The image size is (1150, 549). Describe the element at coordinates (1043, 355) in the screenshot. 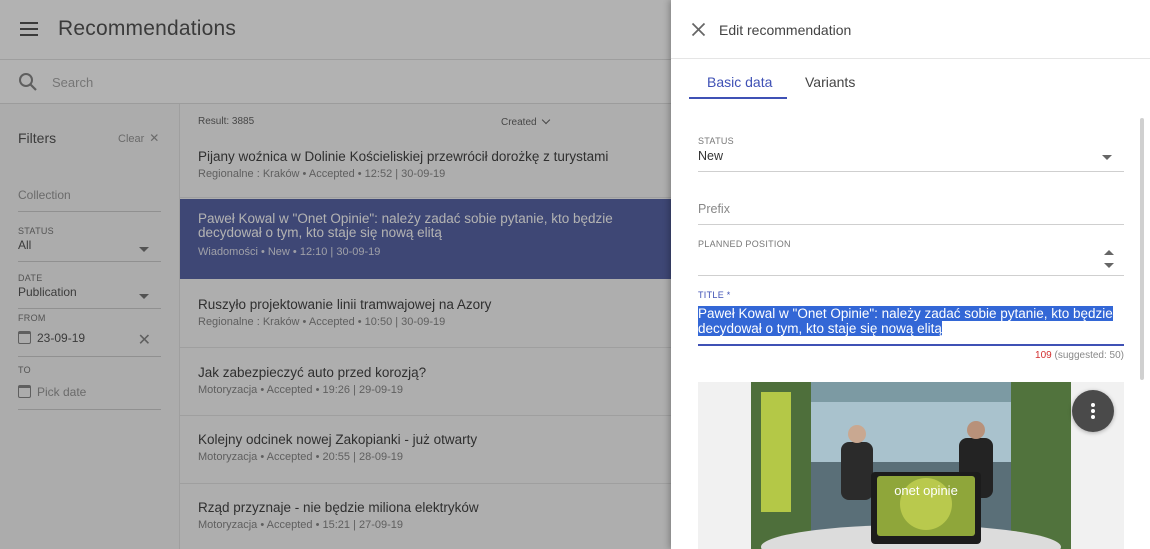

I see `character-count: 109` at that location.